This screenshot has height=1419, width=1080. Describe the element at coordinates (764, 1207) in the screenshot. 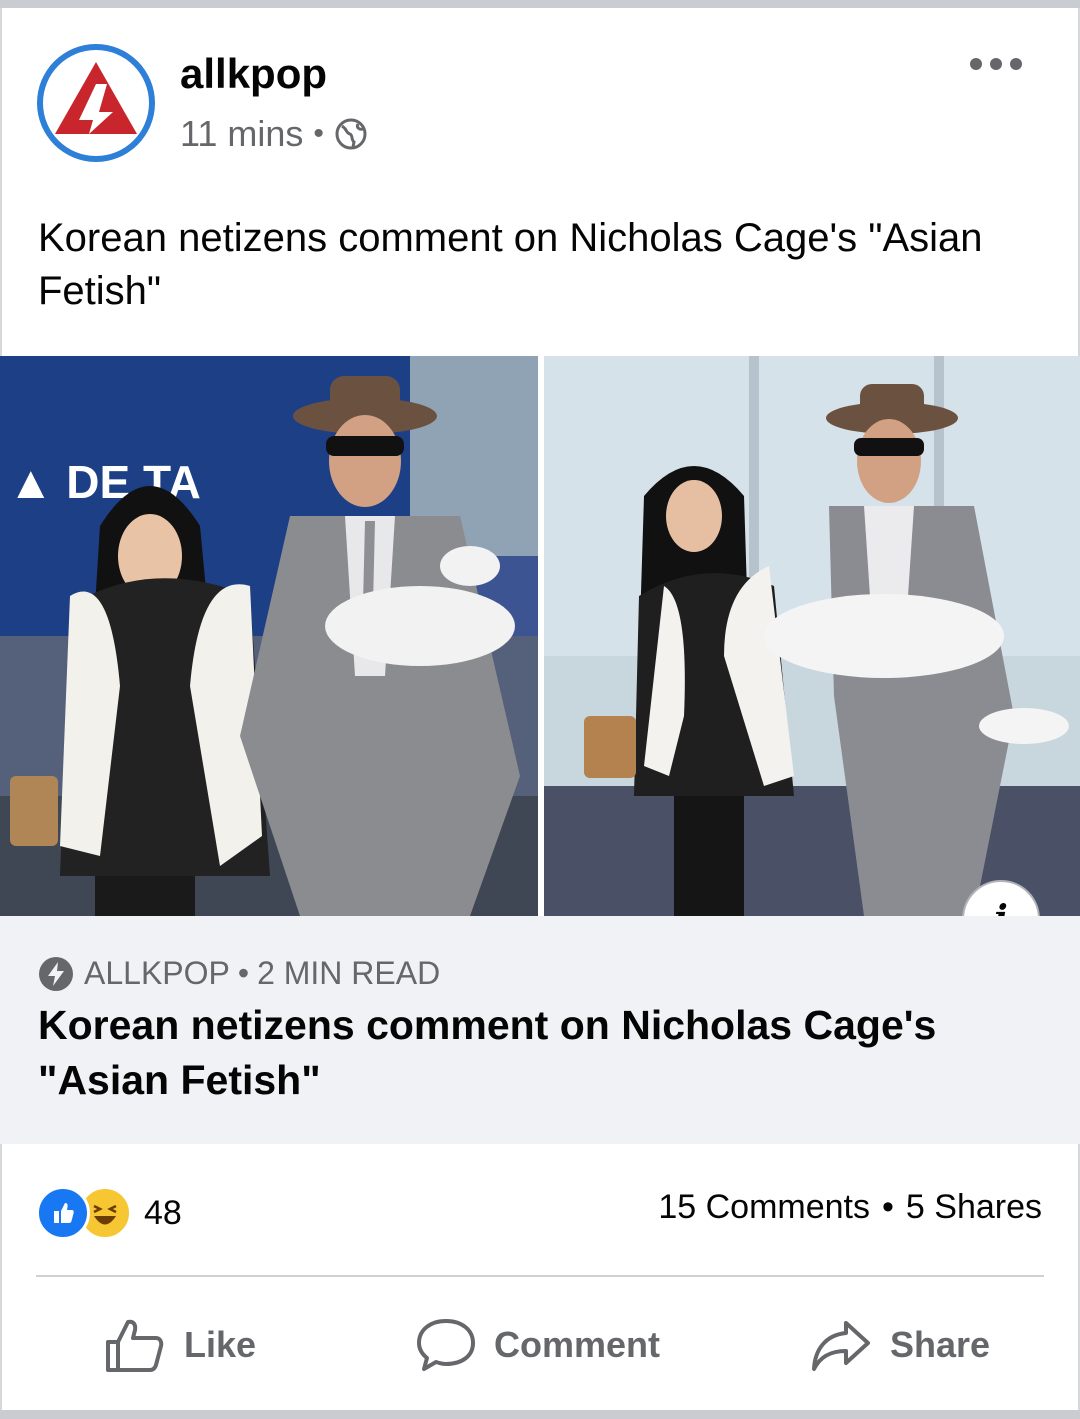

I see `comments-count: 15 Comments` at that location.